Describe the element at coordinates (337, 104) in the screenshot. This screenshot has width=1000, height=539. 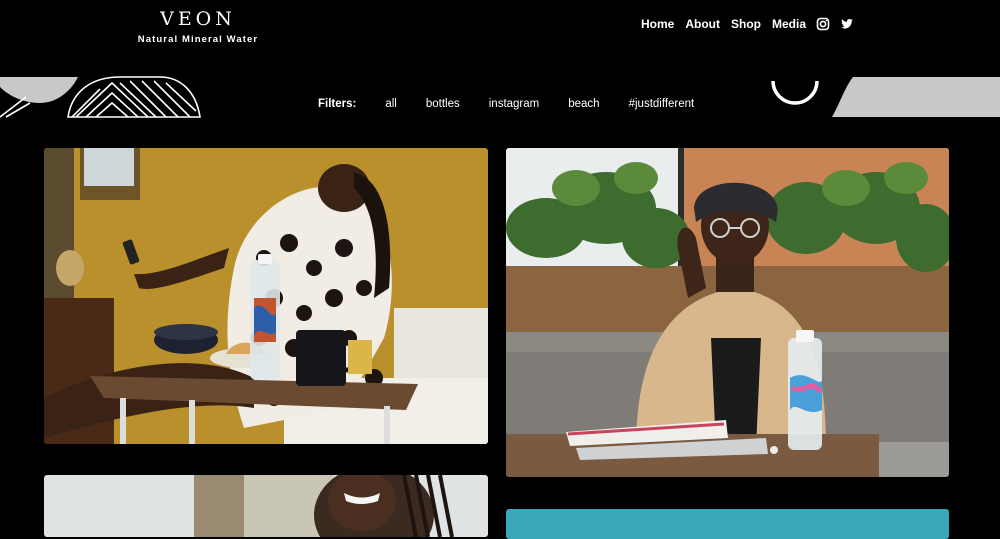
I see `filters-label: Filters:` at that location.